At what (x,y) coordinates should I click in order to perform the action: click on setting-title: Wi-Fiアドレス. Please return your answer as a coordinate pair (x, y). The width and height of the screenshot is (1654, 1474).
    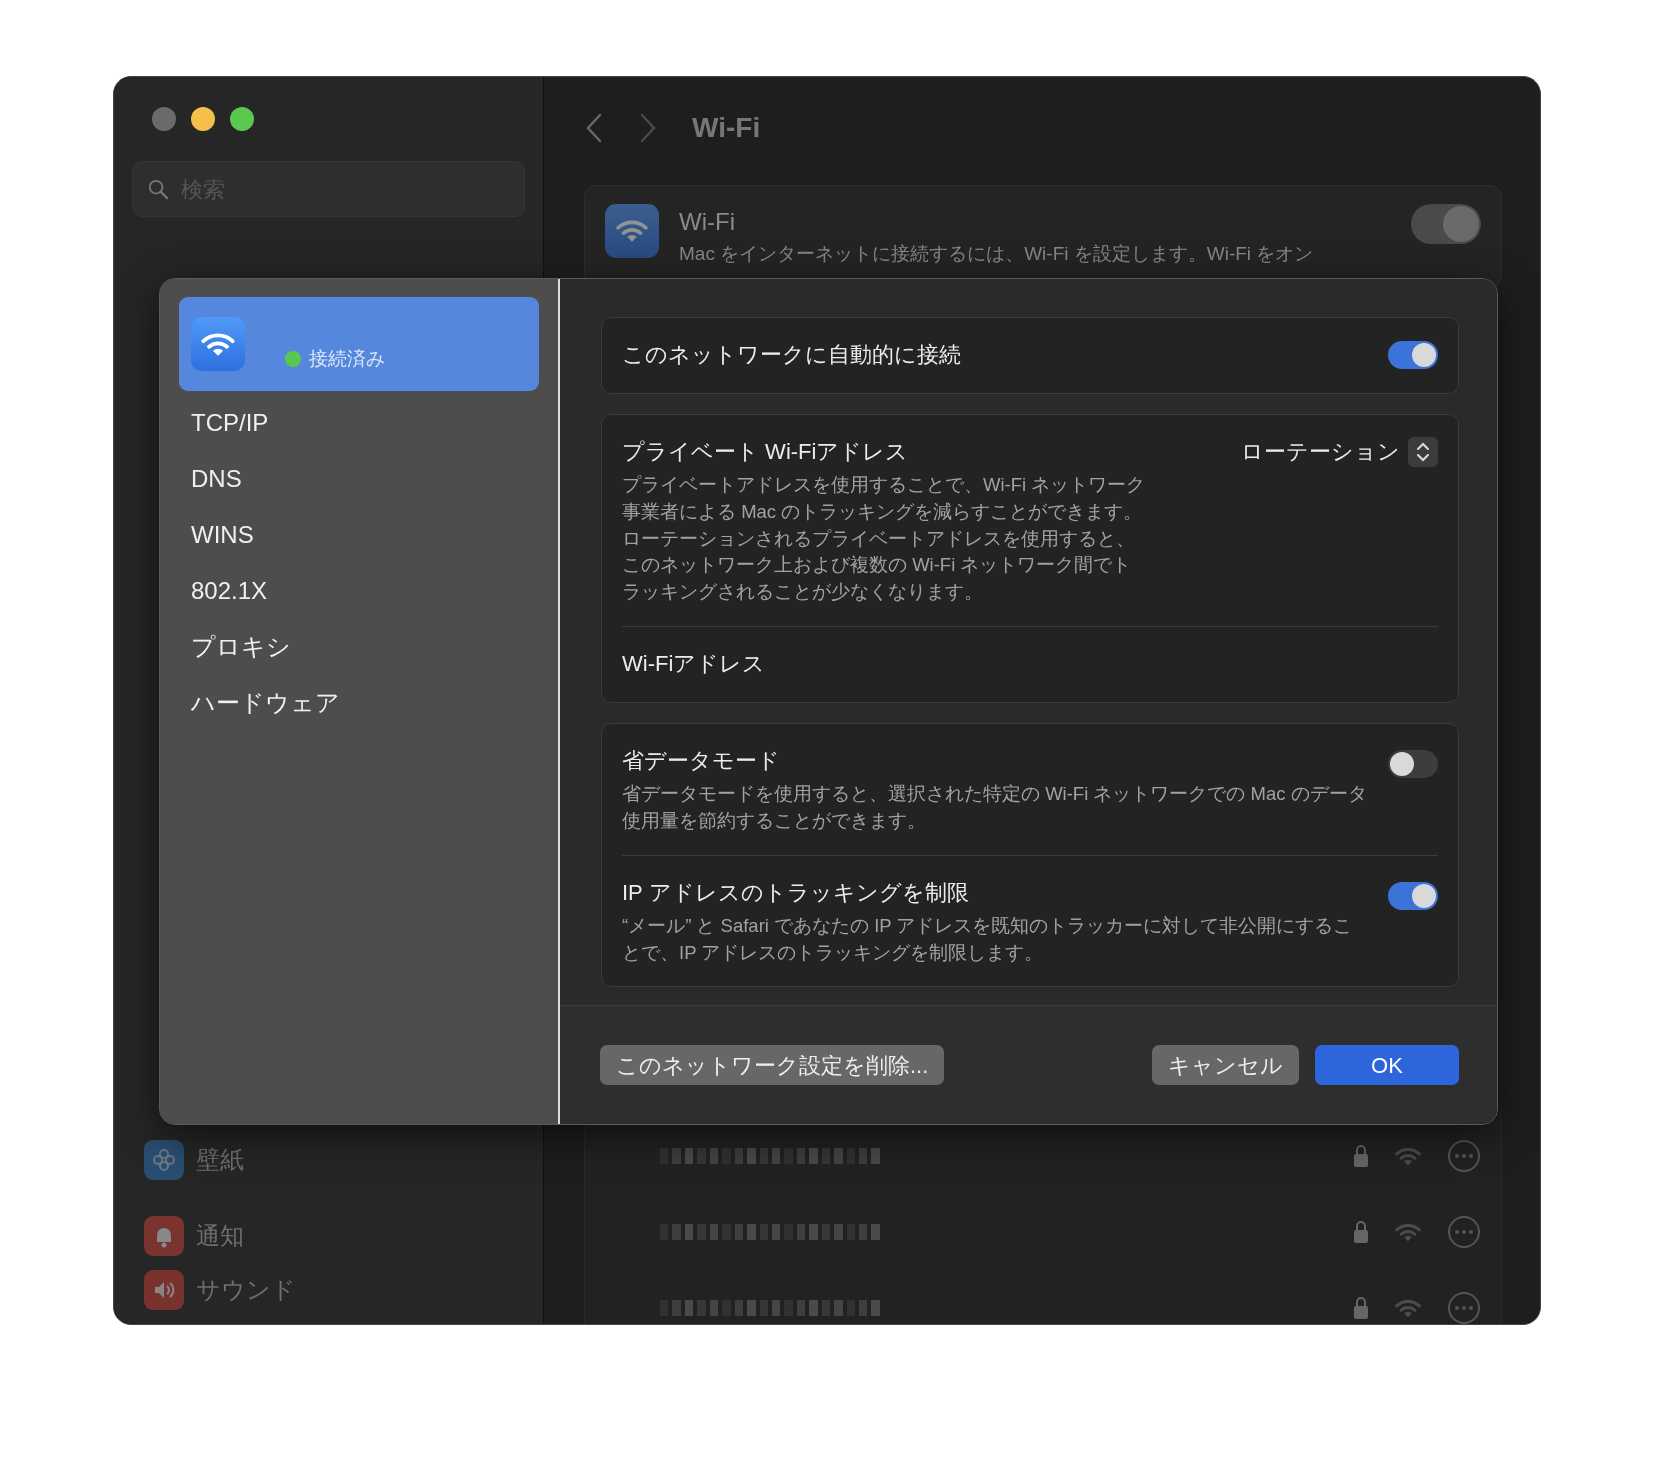
    Looking at the image, I should click on (694, 664).